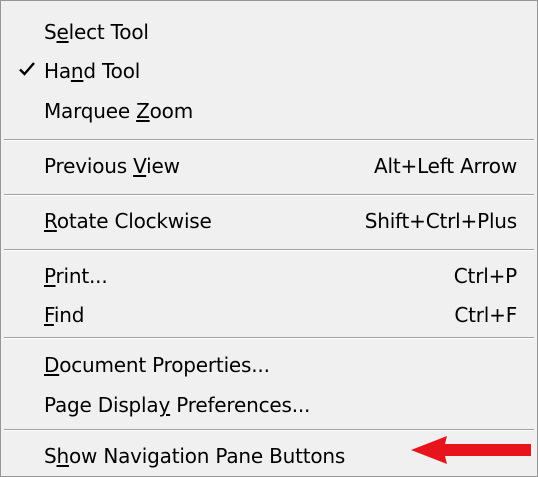 This screenshot has height=477, width=538. I want to click on menu-item-find: Find Ctrl+F, so click(269, 314).